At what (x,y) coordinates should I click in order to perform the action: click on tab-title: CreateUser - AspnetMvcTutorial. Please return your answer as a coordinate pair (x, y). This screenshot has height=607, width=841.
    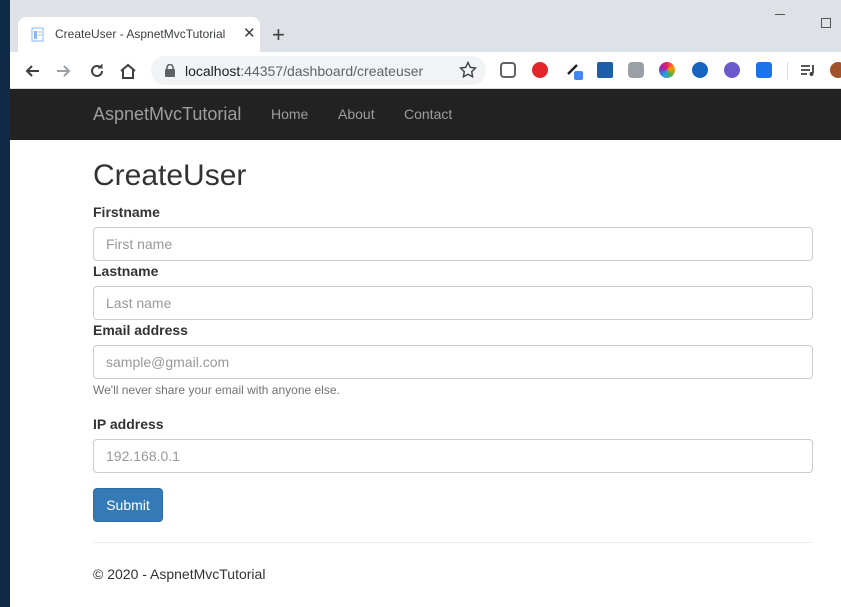
    Looking at the image, I should click on (140, 34).